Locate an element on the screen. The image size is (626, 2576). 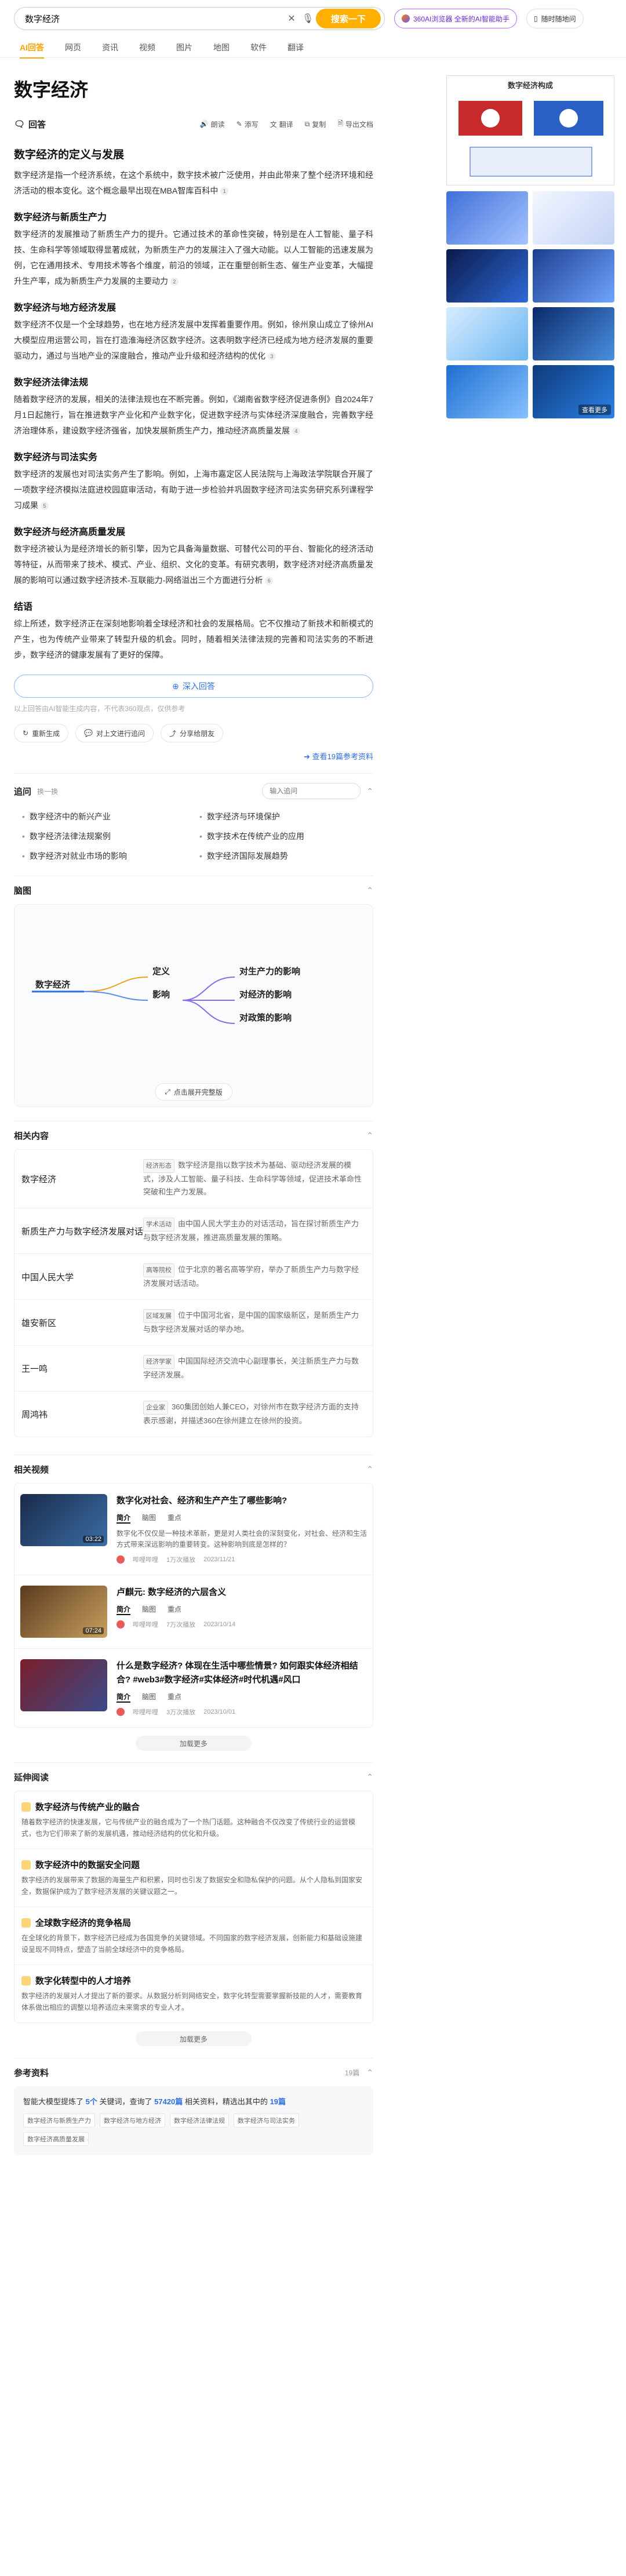
followup-item: 数字经济中的新兴产业 is located at coordinates (105, 816).